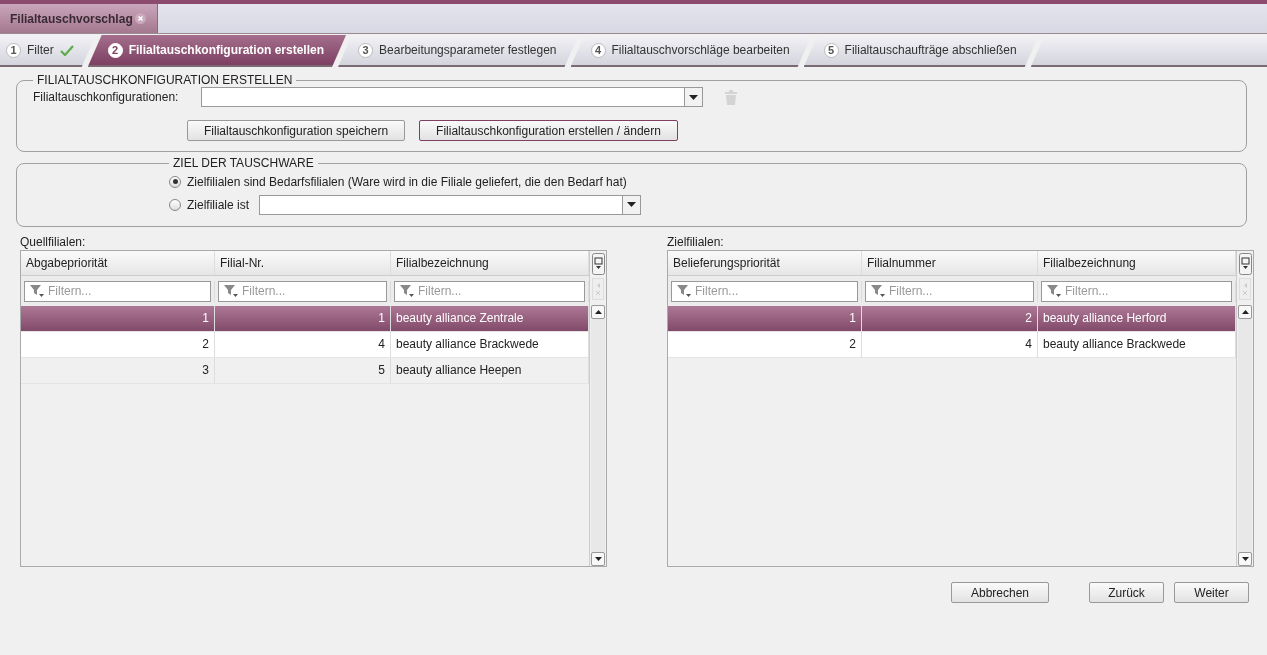 The image size is (1267, 655). Describe the element at coordinates (71, 18) in the screenshot. I see `document-title: Filialtauschvorschlag` at that location.